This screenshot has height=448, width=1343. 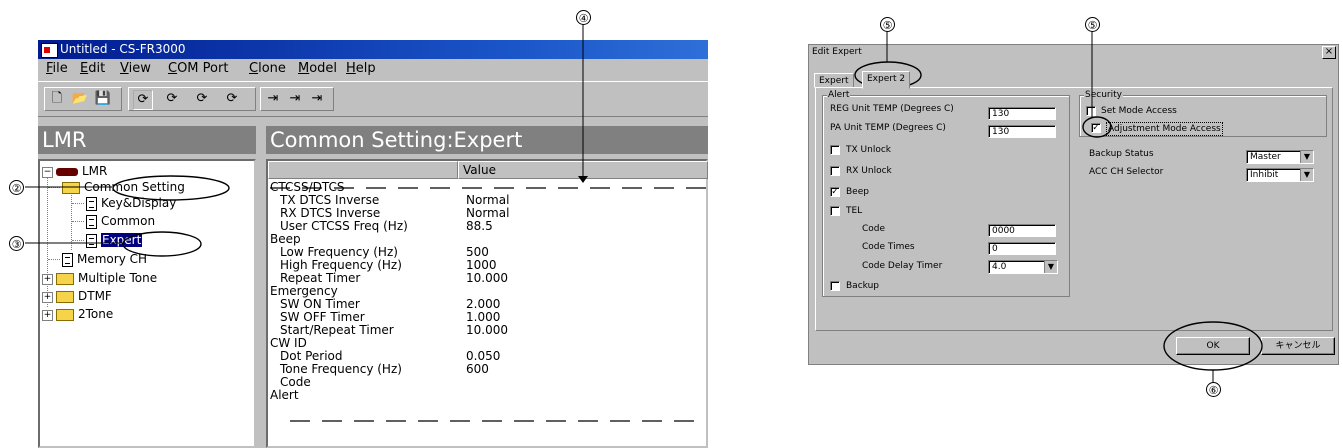 I want to click on callout-2: ②, so click(x=16, y=187).